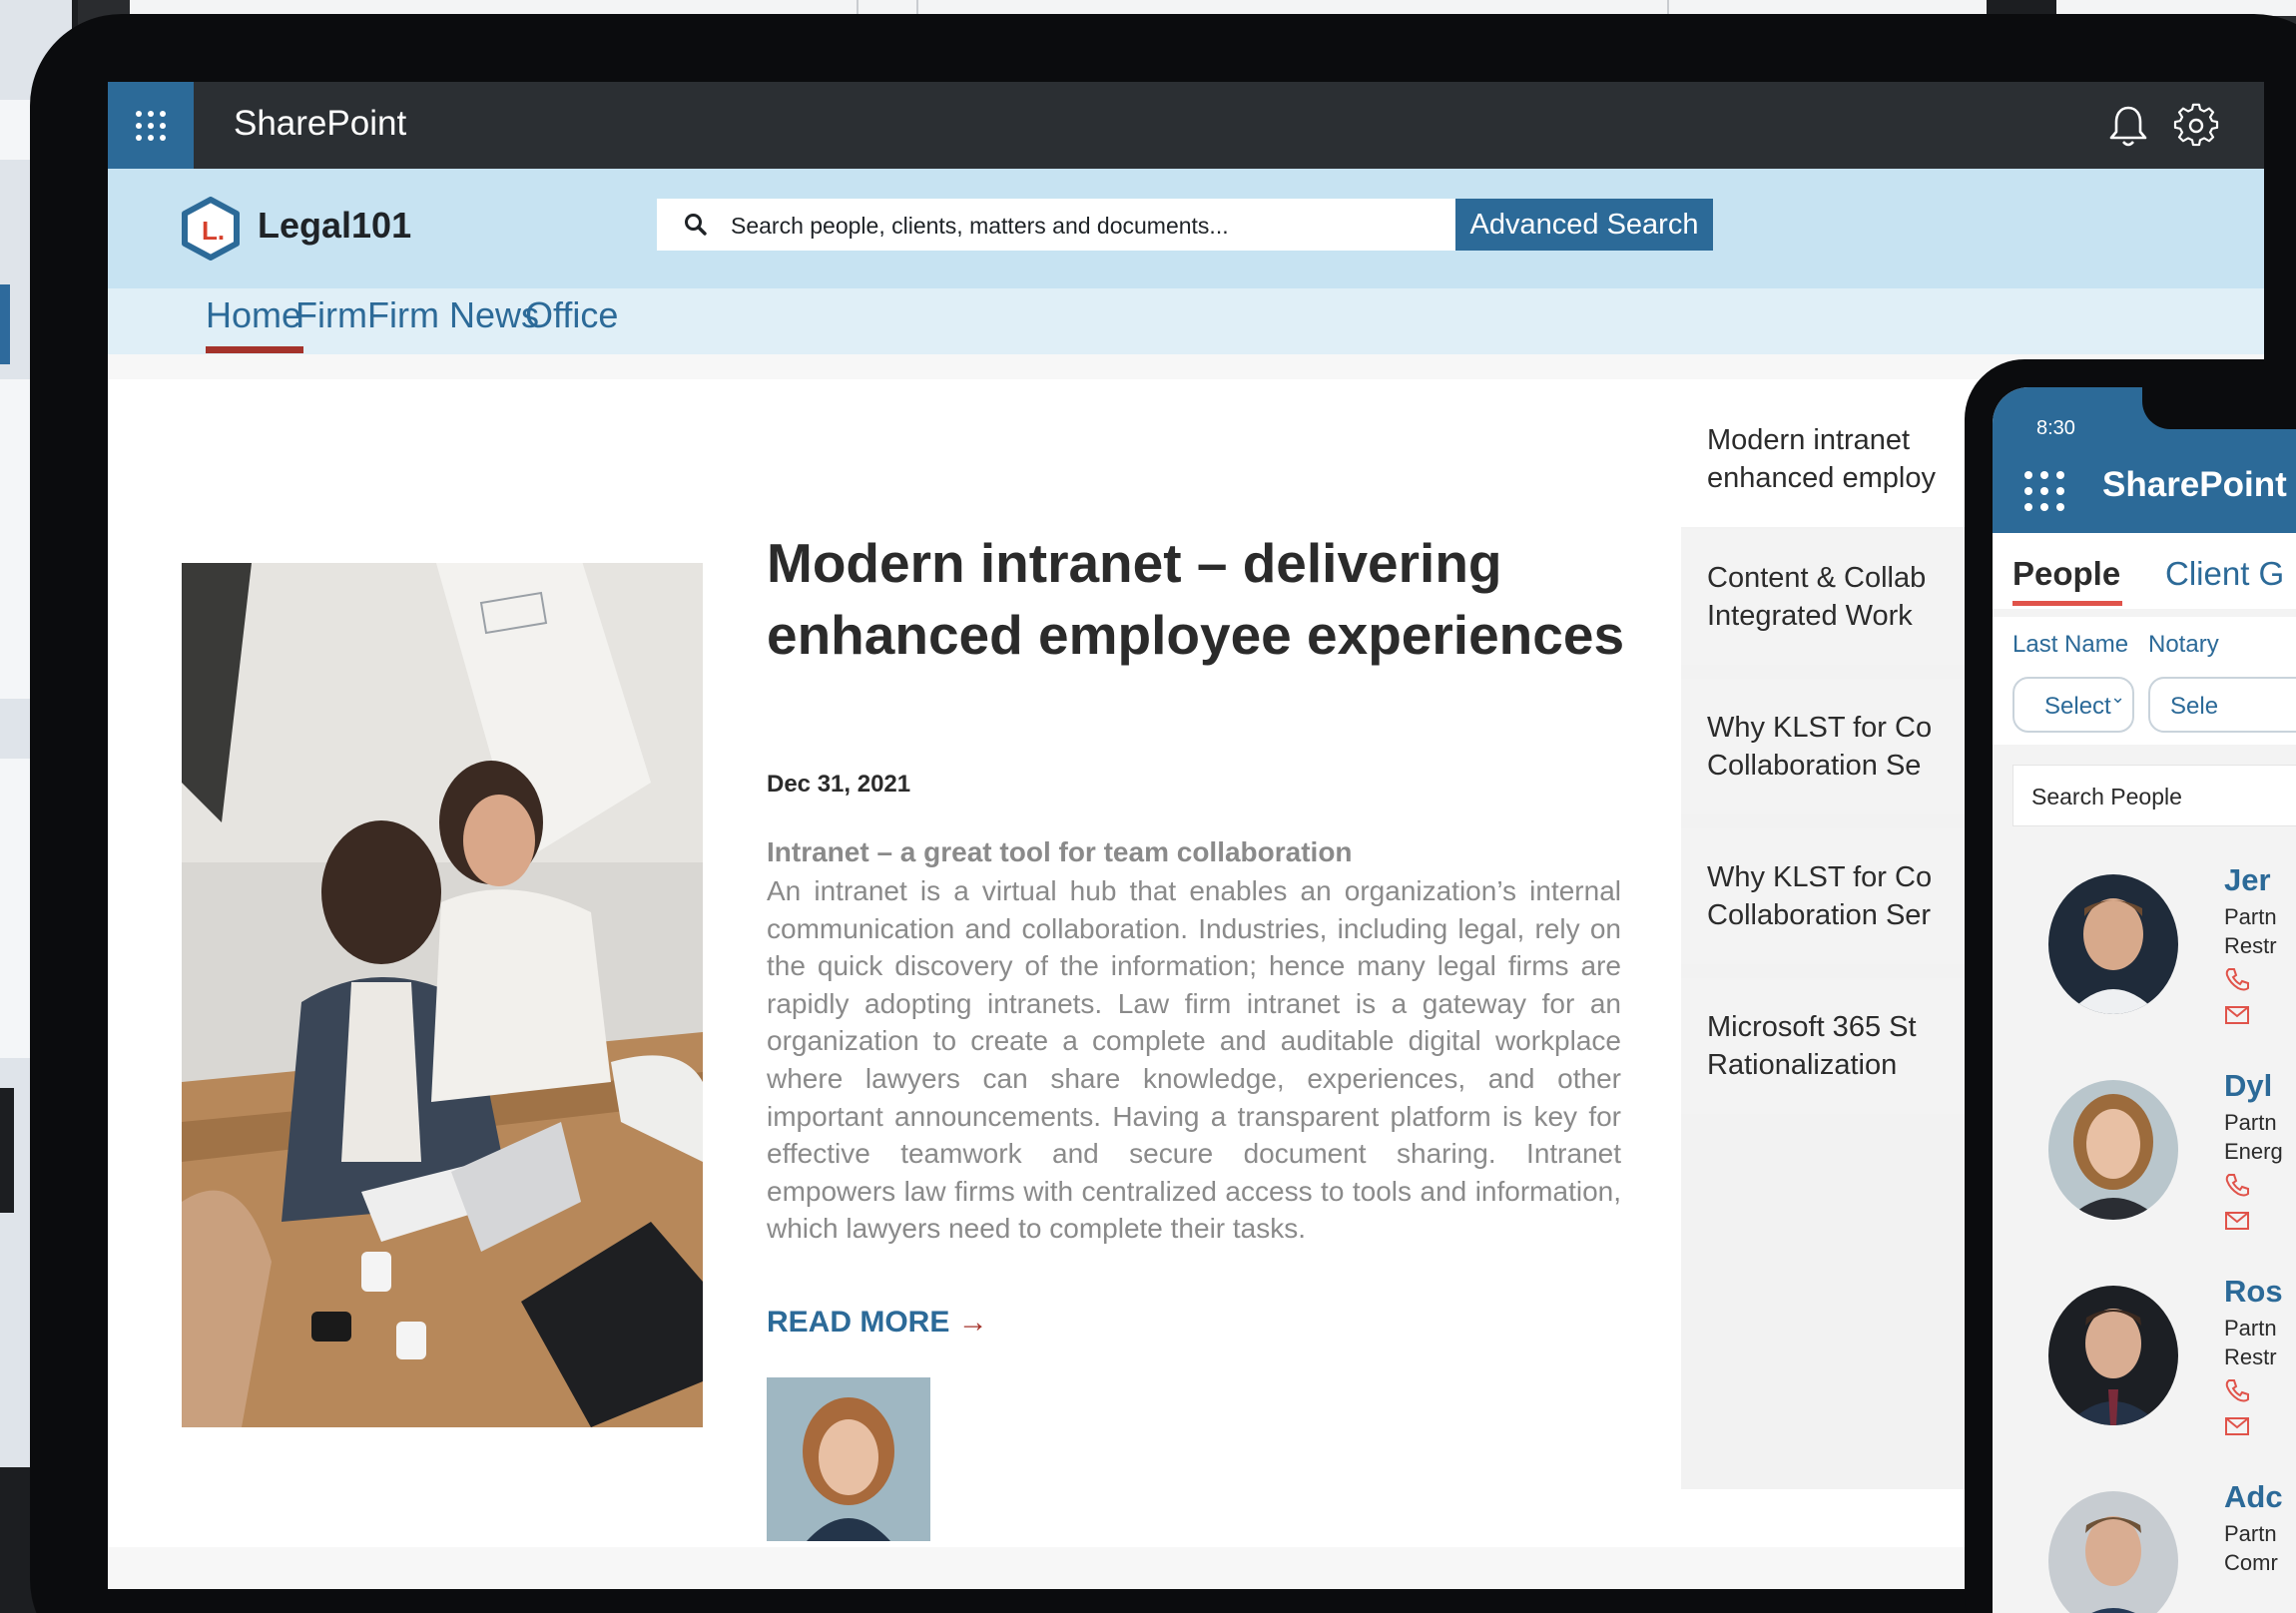 The image size is (2296, 1613). I want to click on read-more-link: READ MORE →, so click(878, 1323).